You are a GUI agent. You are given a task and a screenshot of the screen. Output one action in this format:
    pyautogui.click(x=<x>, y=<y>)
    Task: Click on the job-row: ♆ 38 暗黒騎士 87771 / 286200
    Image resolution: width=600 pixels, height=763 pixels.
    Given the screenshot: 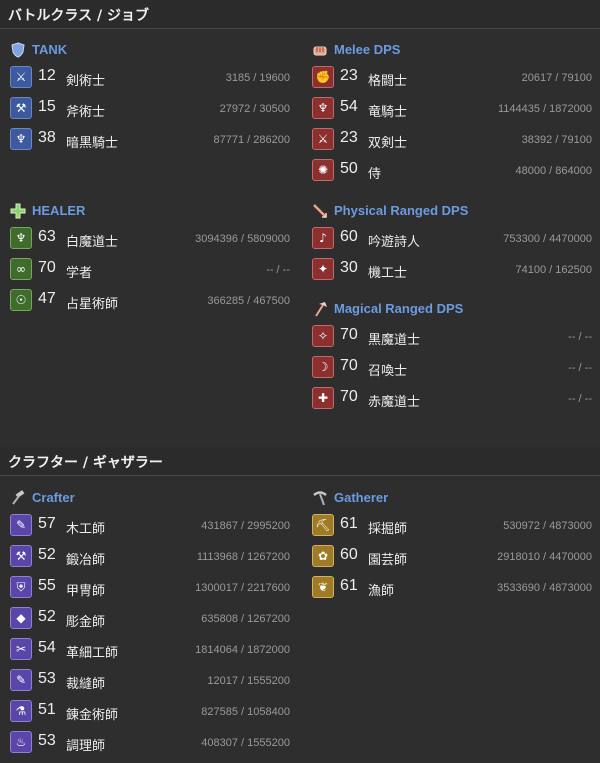 What is the action you would take?
    pyautogui.click(x=150, y=140)
    